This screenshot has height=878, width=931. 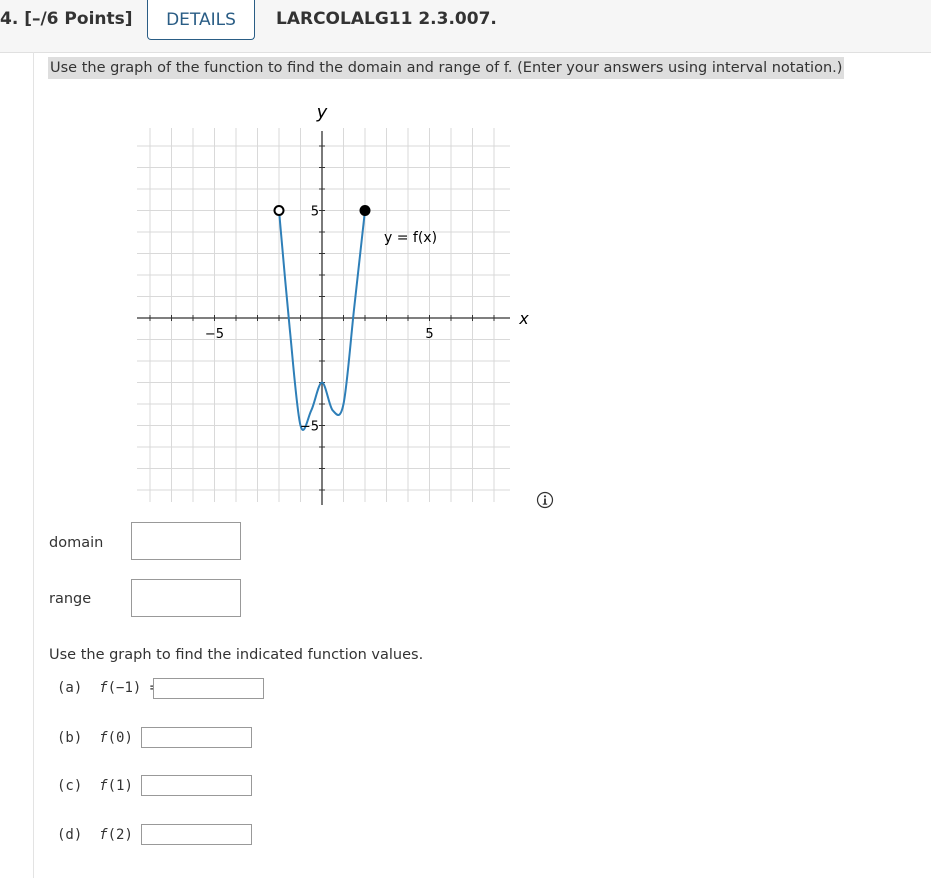 I want to click on x-tick-label-neg5: −5, so click(x=214, y=334).